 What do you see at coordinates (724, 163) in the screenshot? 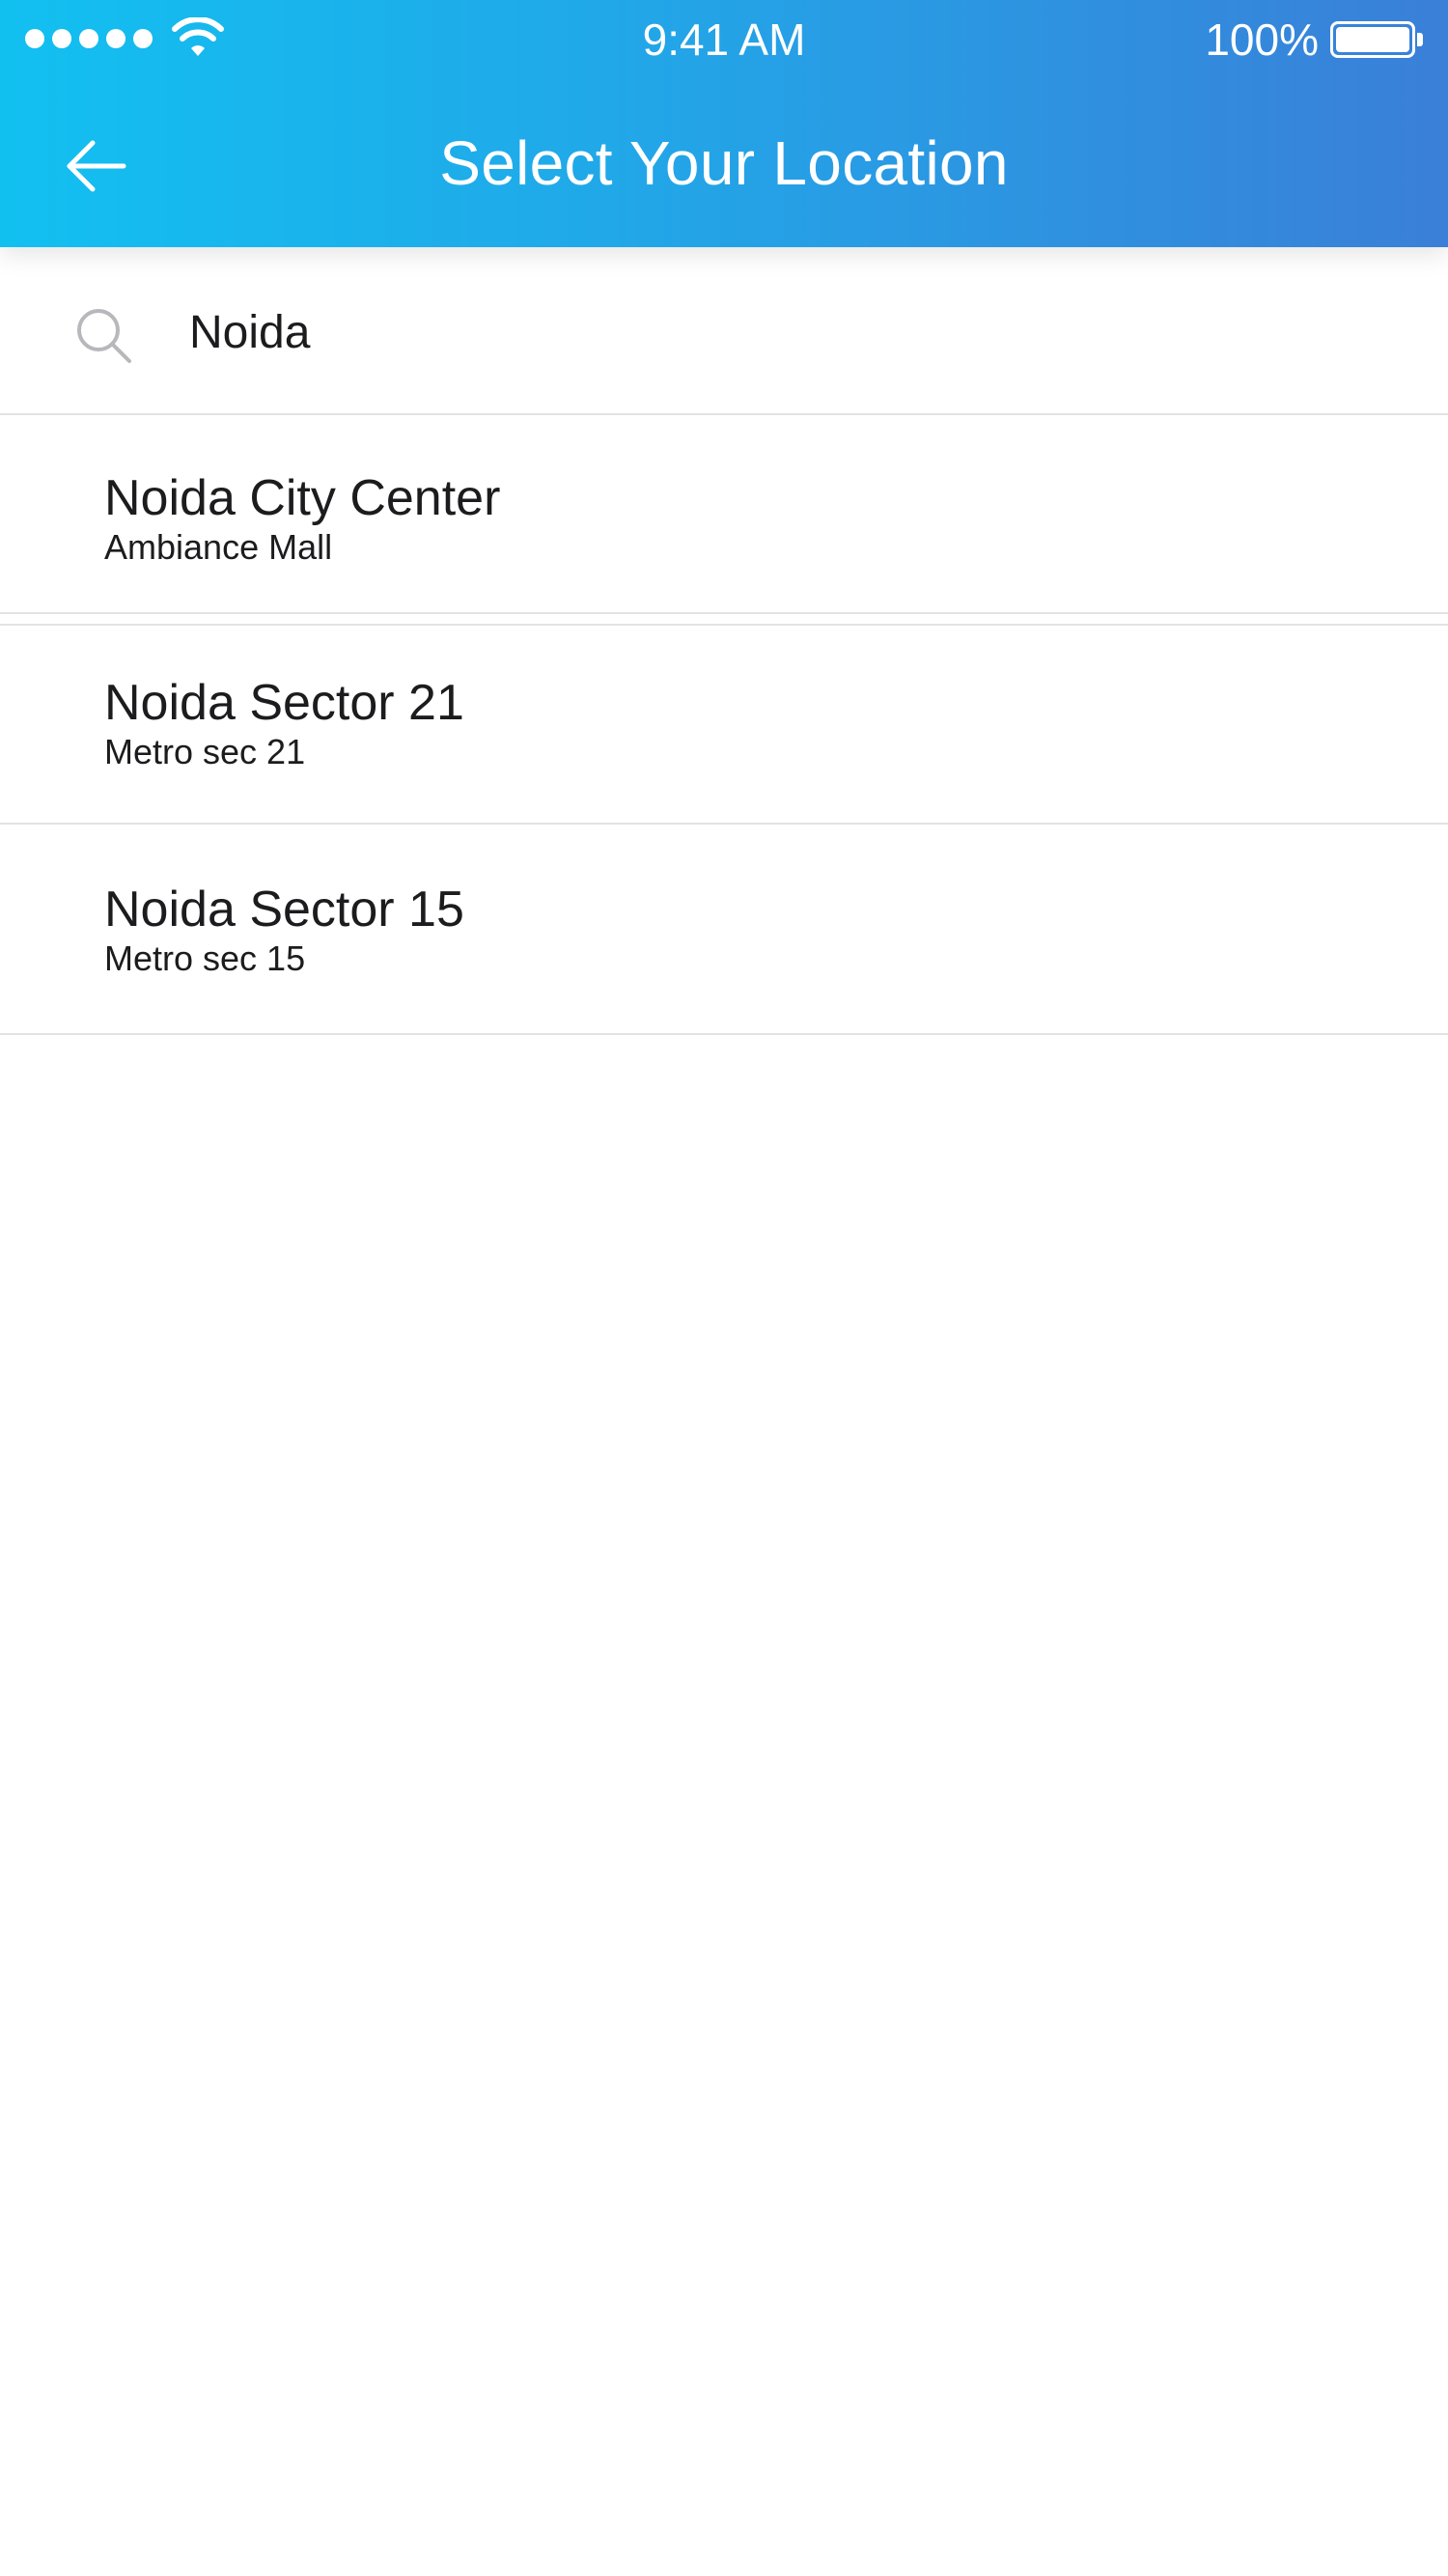
I see `page-title: Select Your Location` at bounding box center [724, 163].